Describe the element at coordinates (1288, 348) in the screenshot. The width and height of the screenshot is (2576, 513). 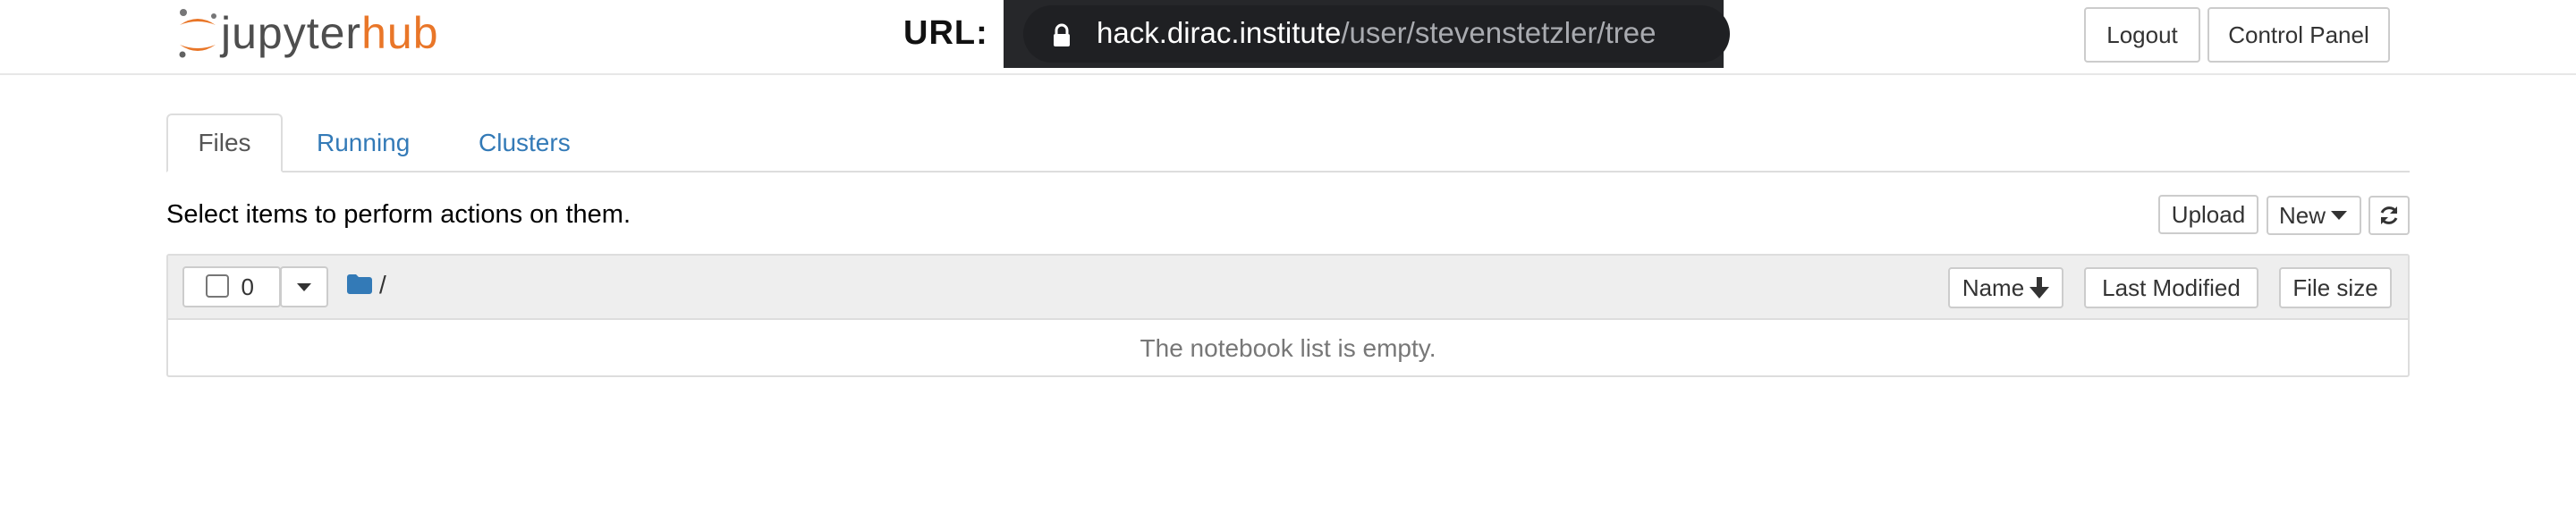
I see `empty-list-message: The notebook list is empty.` at that location.